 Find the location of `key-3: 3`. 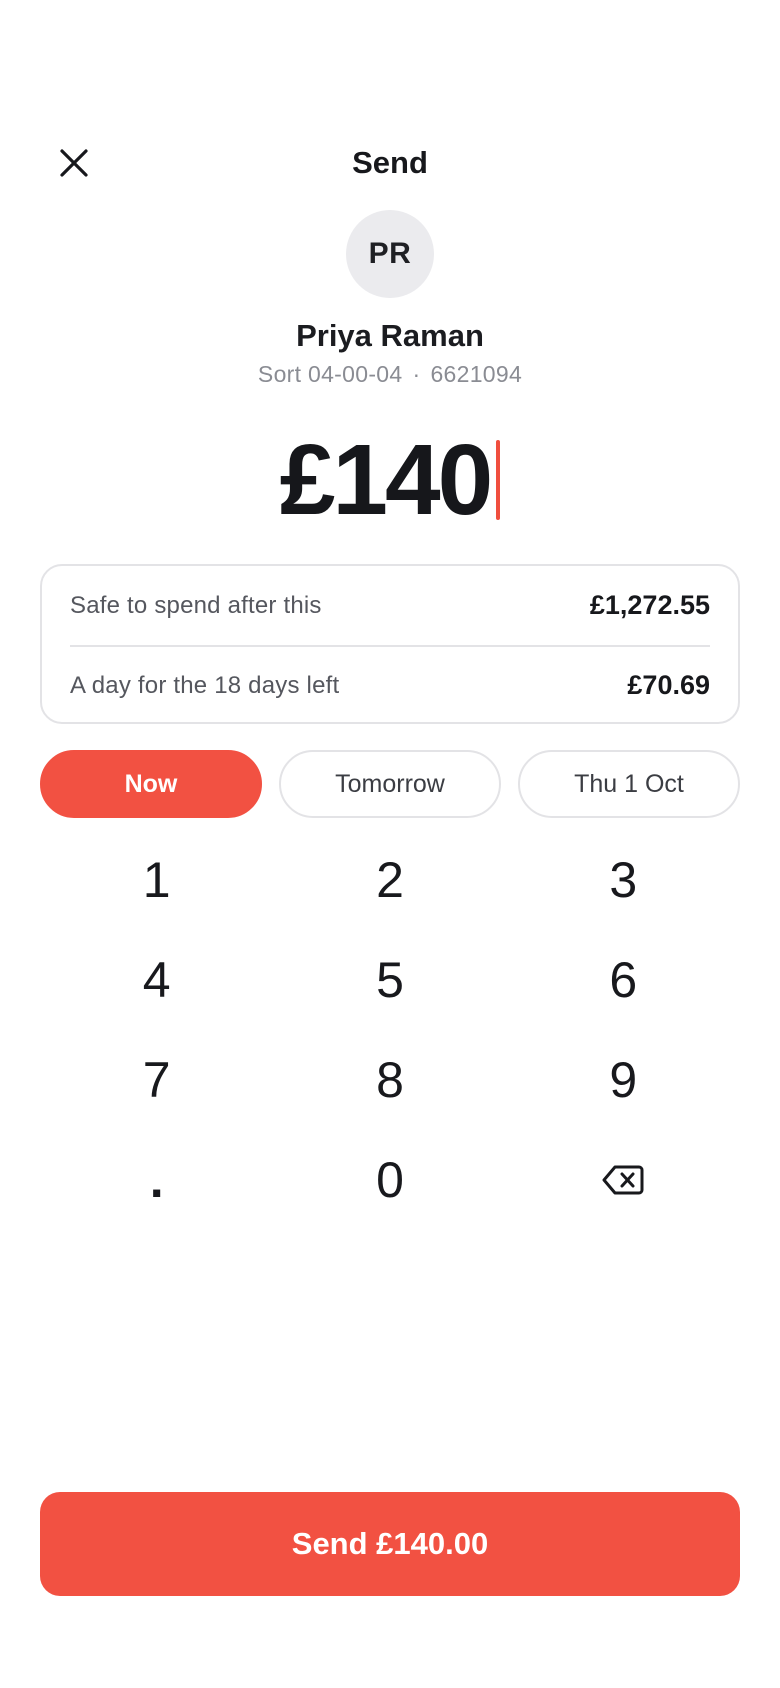

key-3: 3 is located at coordinates (623, 880).